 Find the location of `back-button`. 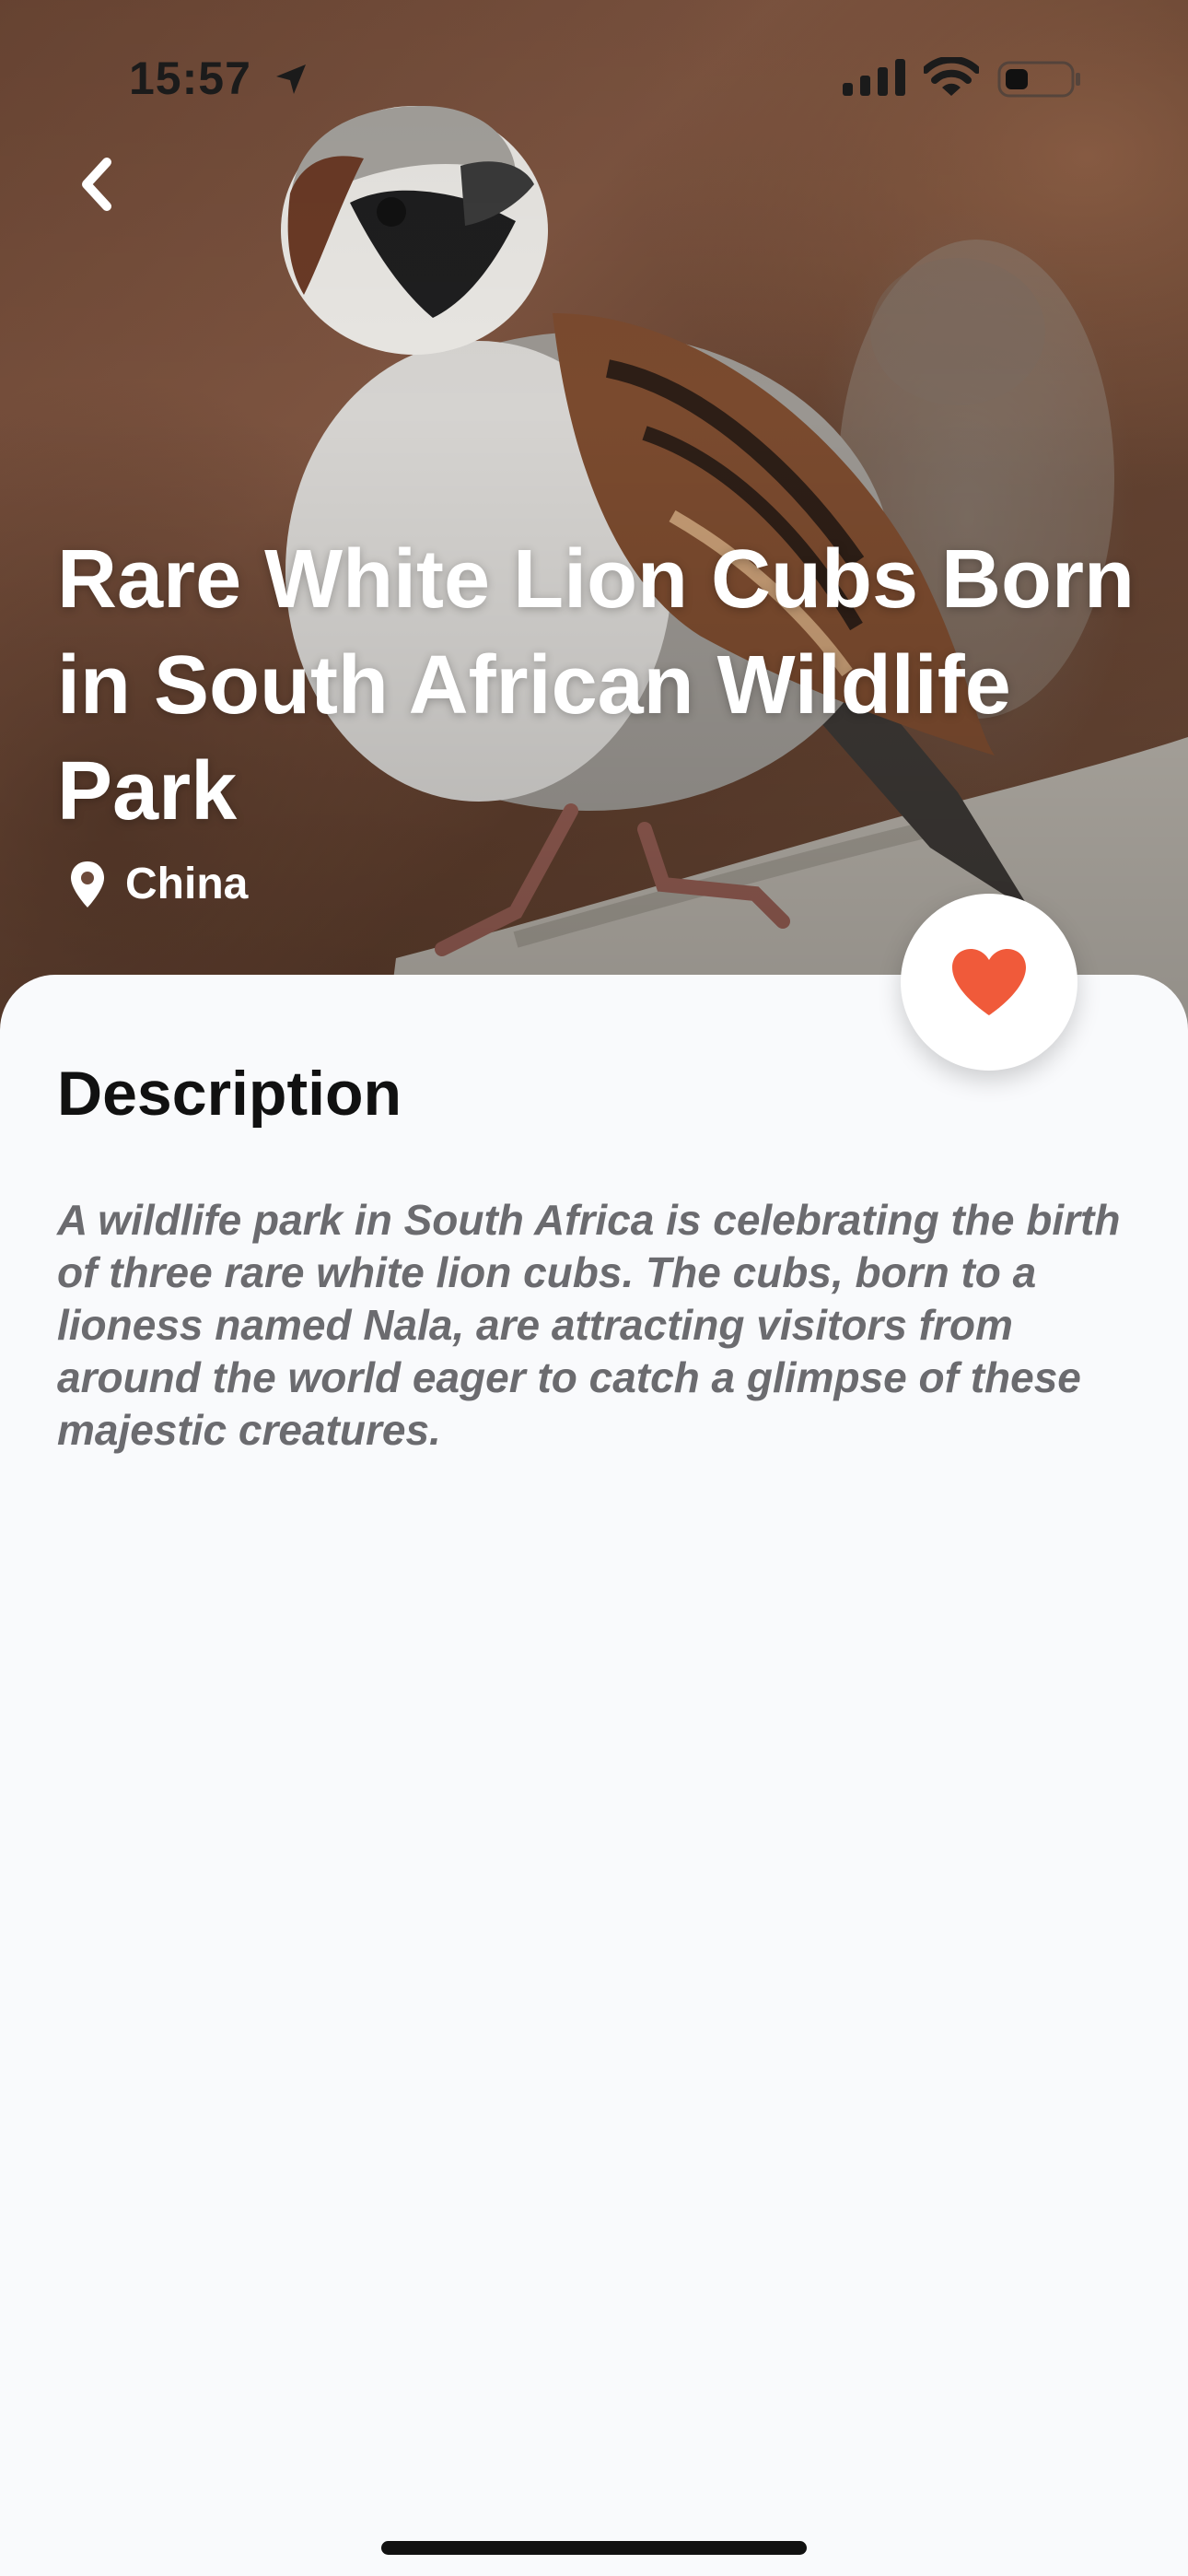

back-button is located at coordinates (97, 184).